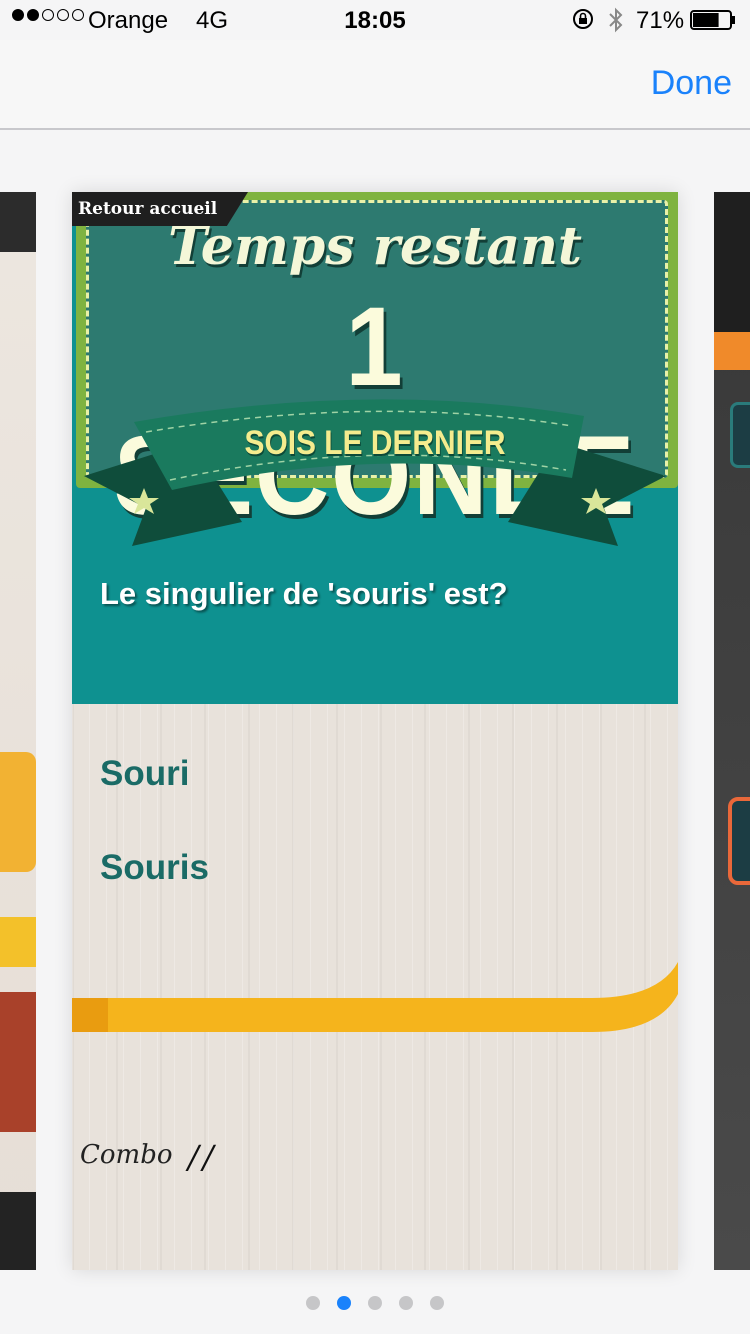 This screenshot has width=750, height=1334. I want to click on combo-value: //, so click(203, 1157).